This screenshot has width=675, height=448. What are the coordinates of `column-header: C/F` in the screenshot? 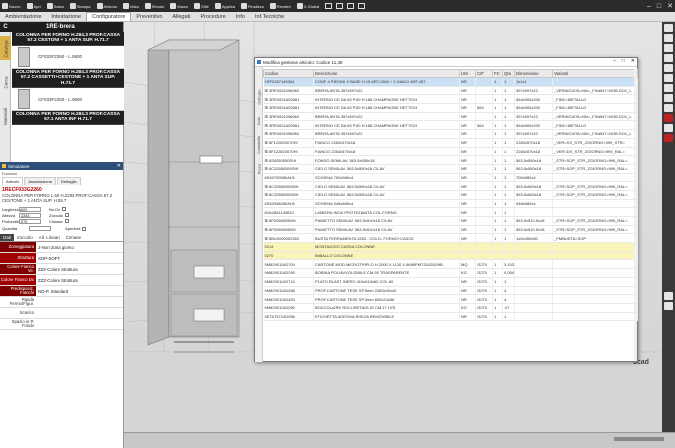 It's located at (484, 73).